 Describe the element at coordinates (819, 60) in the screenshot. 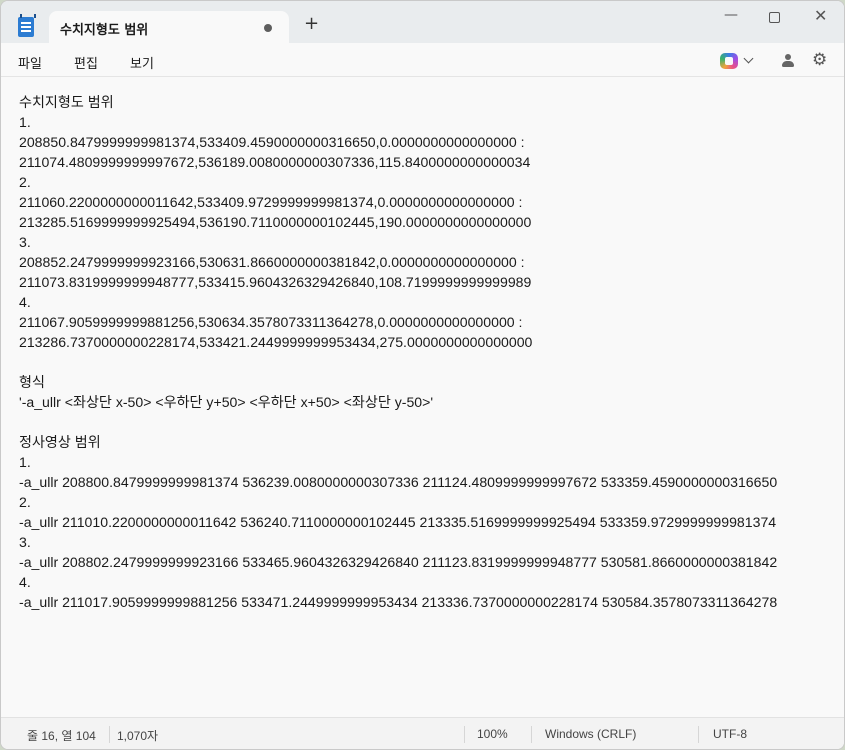

I see `gear-icon: ⚙` at that location.